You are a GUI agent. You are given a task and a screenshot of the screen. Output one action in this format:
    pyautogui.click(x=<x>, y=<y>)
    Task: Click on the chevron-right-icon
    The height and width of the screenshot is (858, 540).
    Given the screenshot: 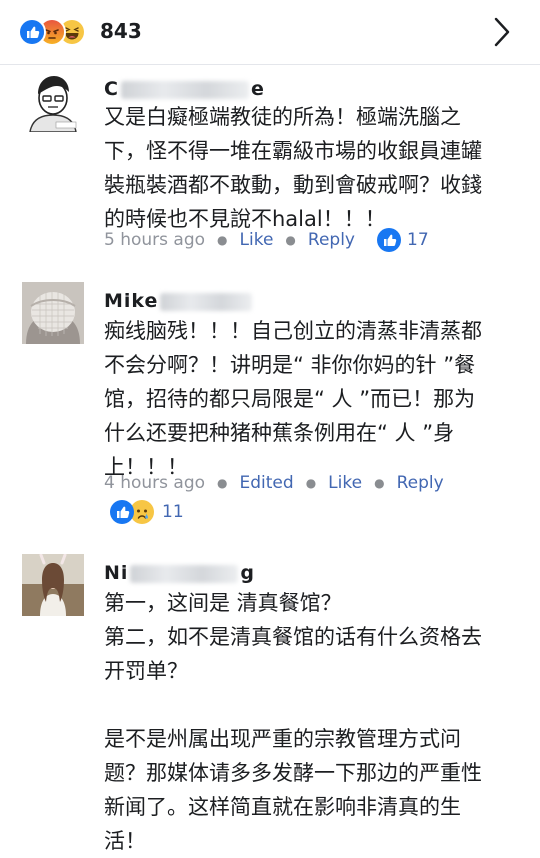 What is the action you would take?
    pyautogui.click(x=502, y=32)
    